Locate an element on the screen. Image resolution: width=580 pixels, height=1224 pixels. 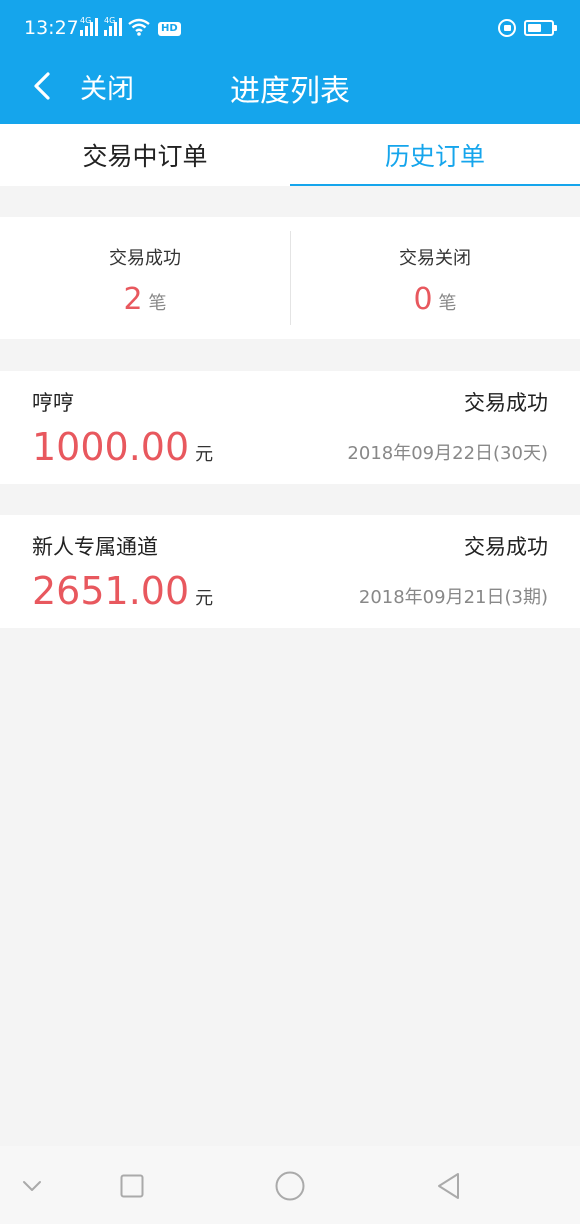
summary-count: 0 is located at coordinates (423, 299).